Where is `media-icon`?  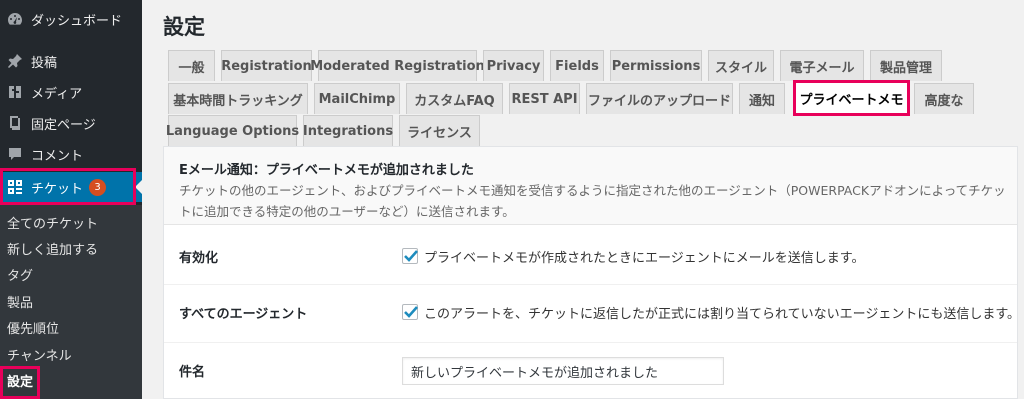
media-icon is located at coordinates (15, 92).